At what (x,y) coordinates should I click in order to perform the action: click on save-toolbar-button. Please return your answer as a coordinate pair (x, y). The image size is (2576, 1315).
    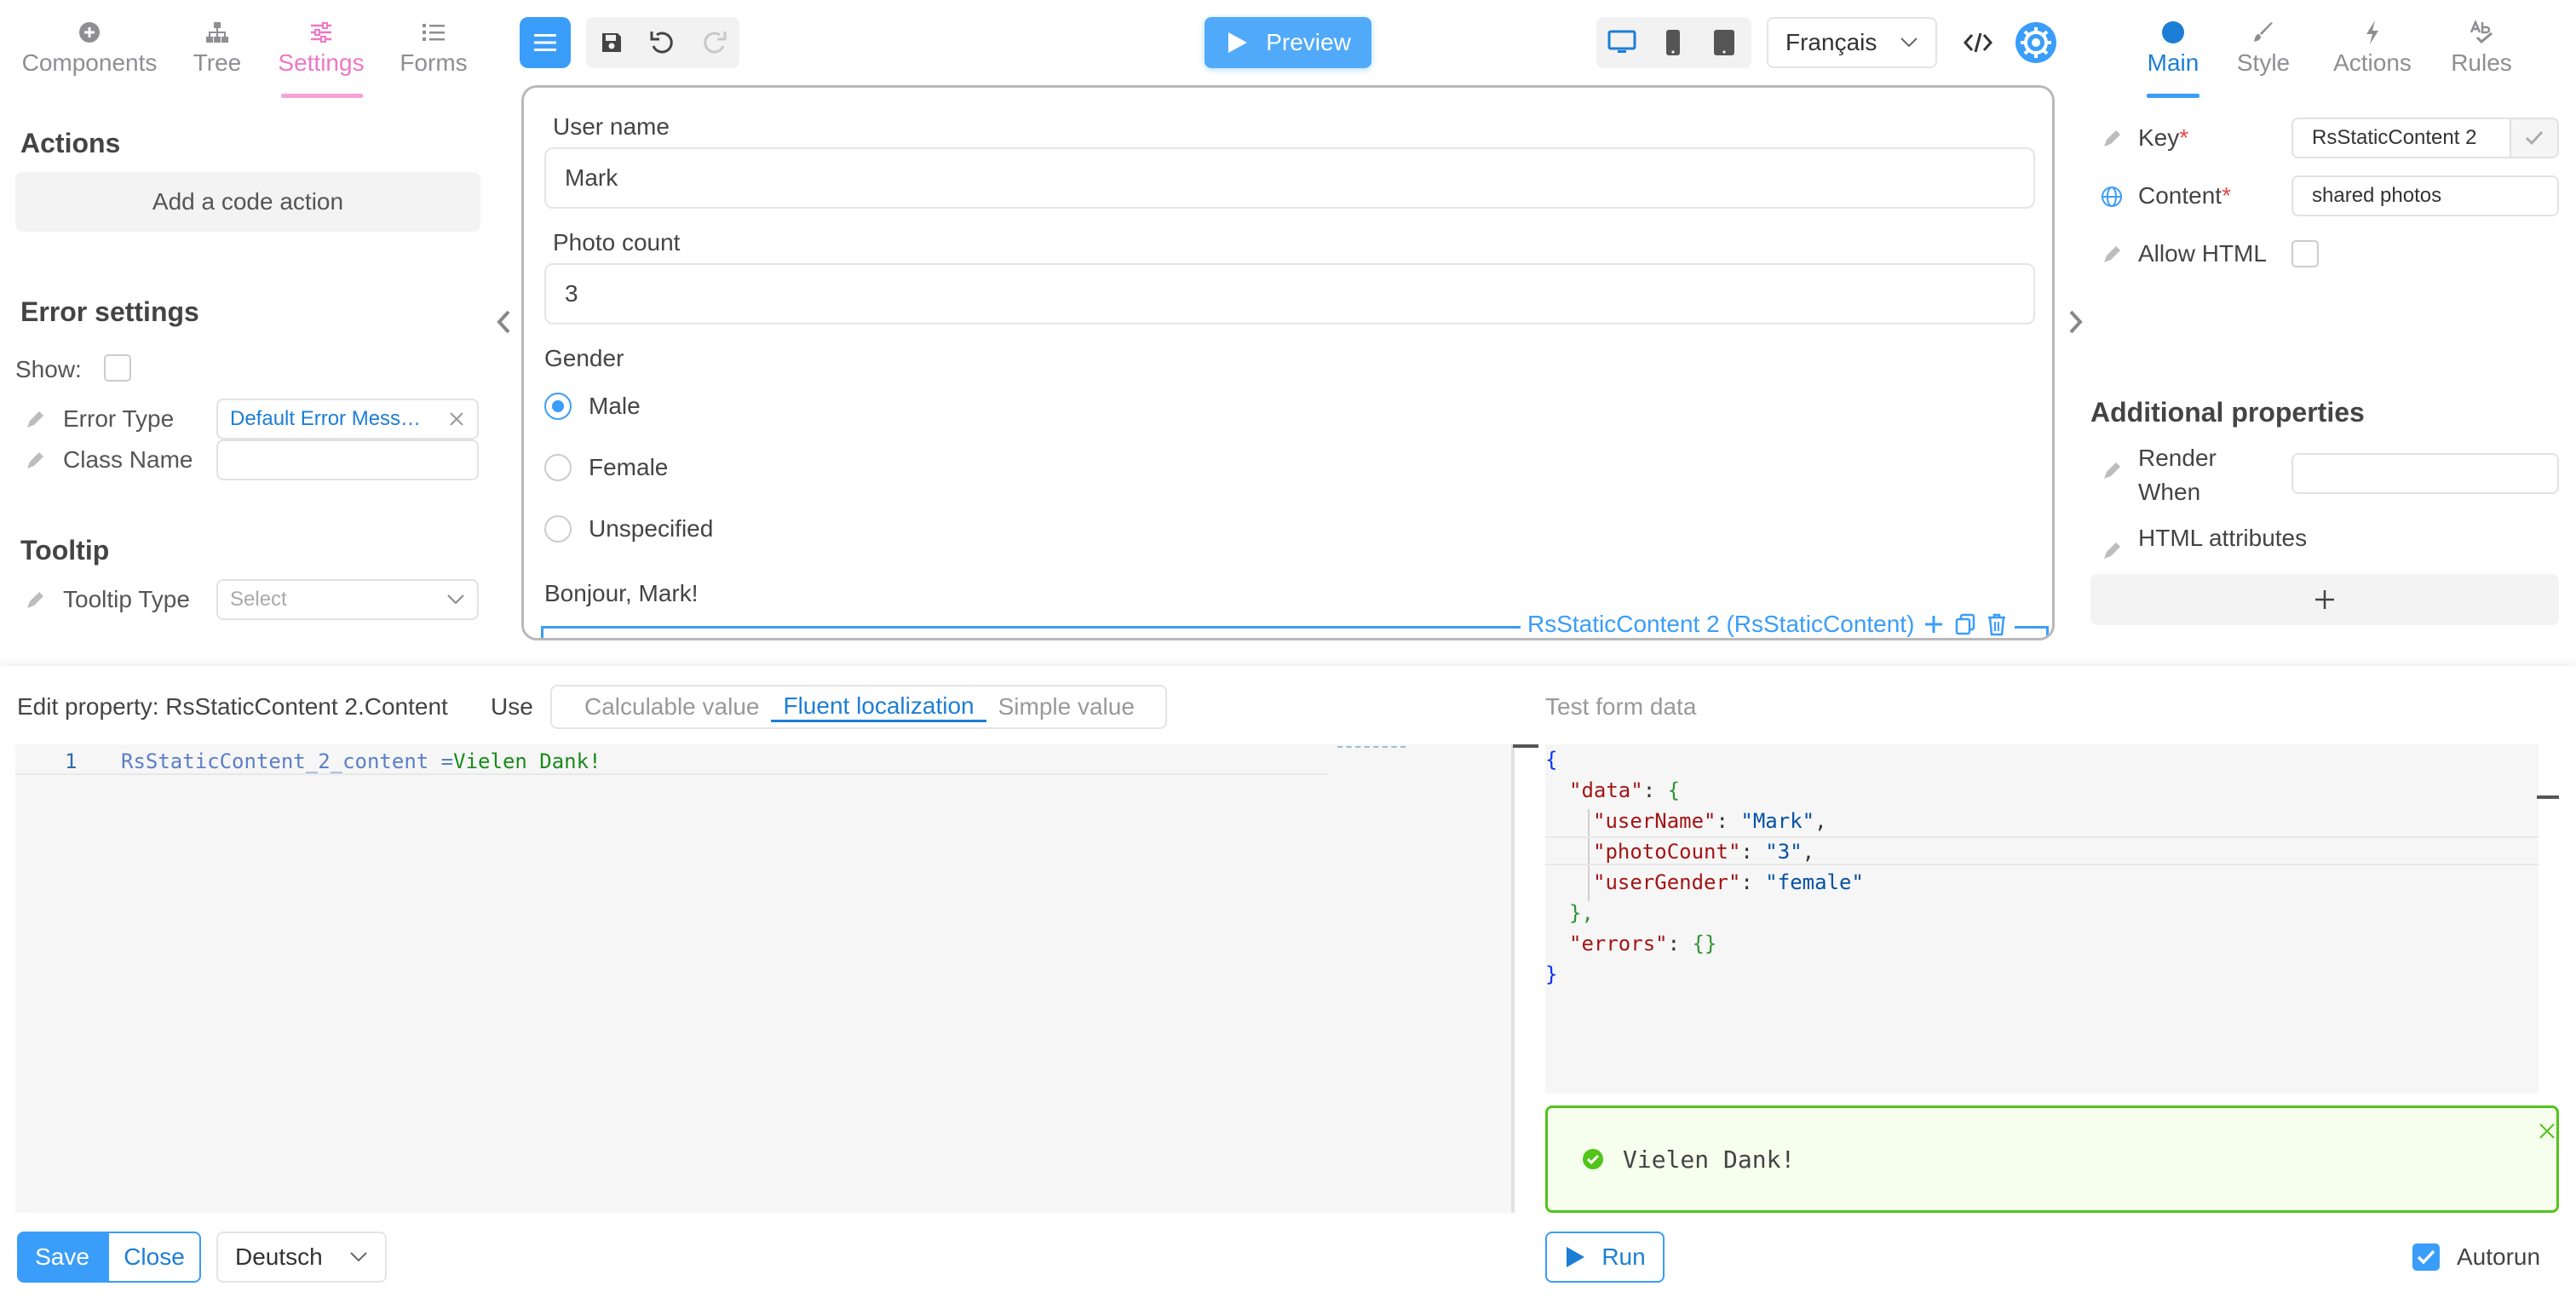
    Looking at the image, I should click on (612, 42).